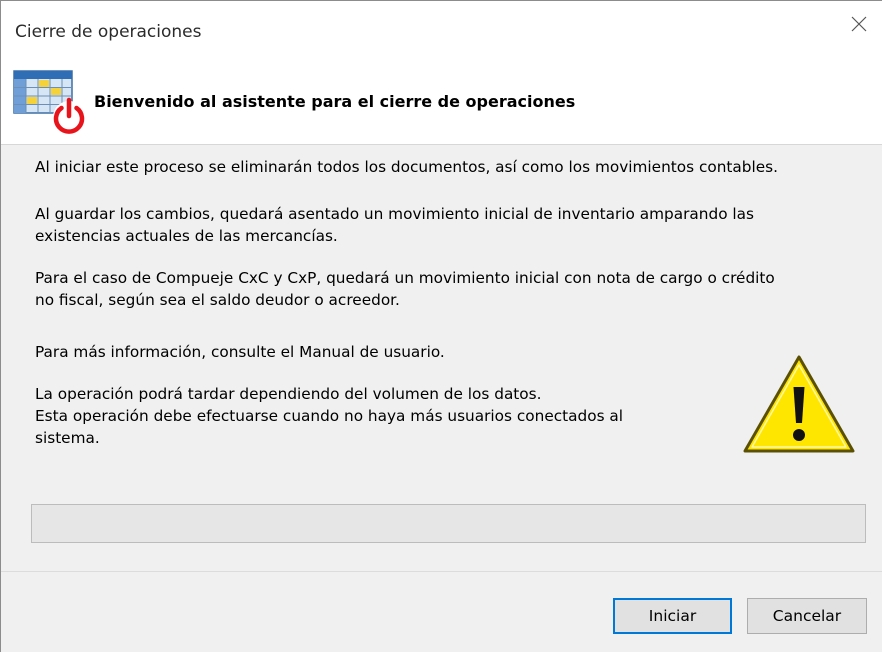 This screenshot has height=652, width=882. What do you see at coordinates (49, 102) in the screenshot?
I see `calendar-power-icon` at bounding box center [49, 102].